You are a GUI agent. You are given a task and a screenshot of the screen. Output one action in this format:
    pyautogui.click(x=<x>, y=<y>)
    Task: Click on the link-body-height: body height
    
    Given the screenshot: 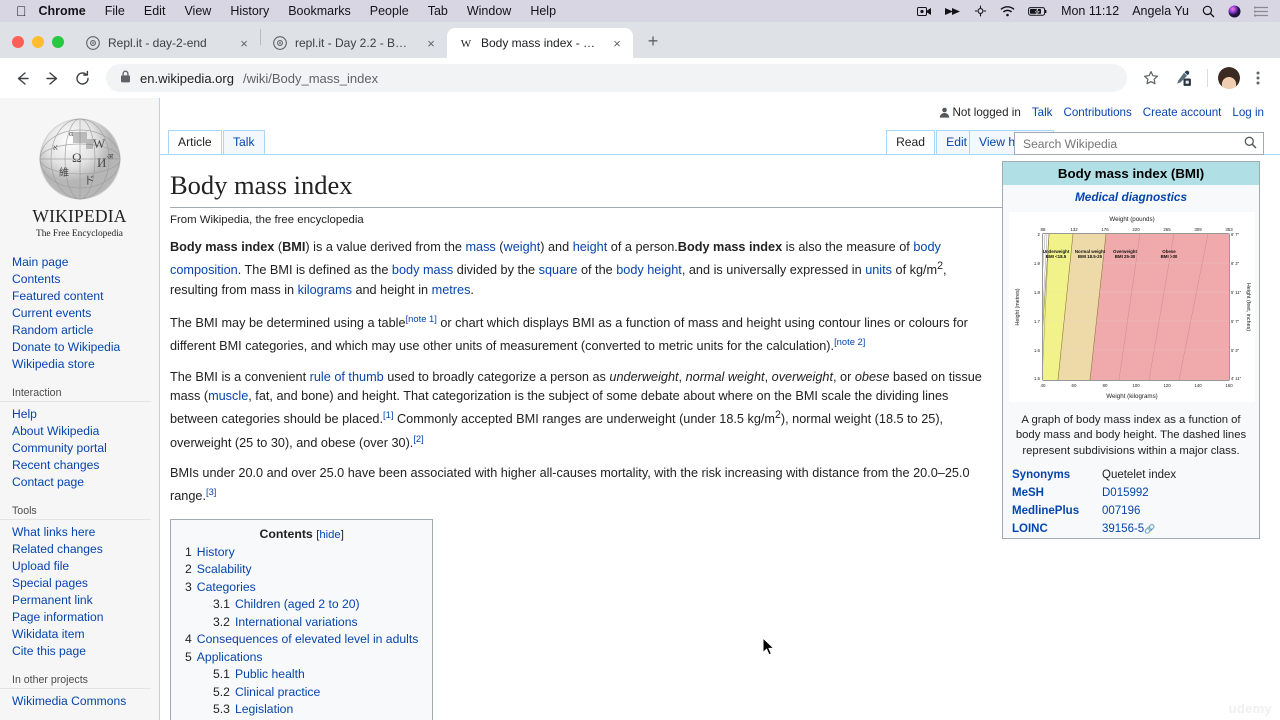 What is the action you would take?
    pyautogui.click(x=649, y=270)
    